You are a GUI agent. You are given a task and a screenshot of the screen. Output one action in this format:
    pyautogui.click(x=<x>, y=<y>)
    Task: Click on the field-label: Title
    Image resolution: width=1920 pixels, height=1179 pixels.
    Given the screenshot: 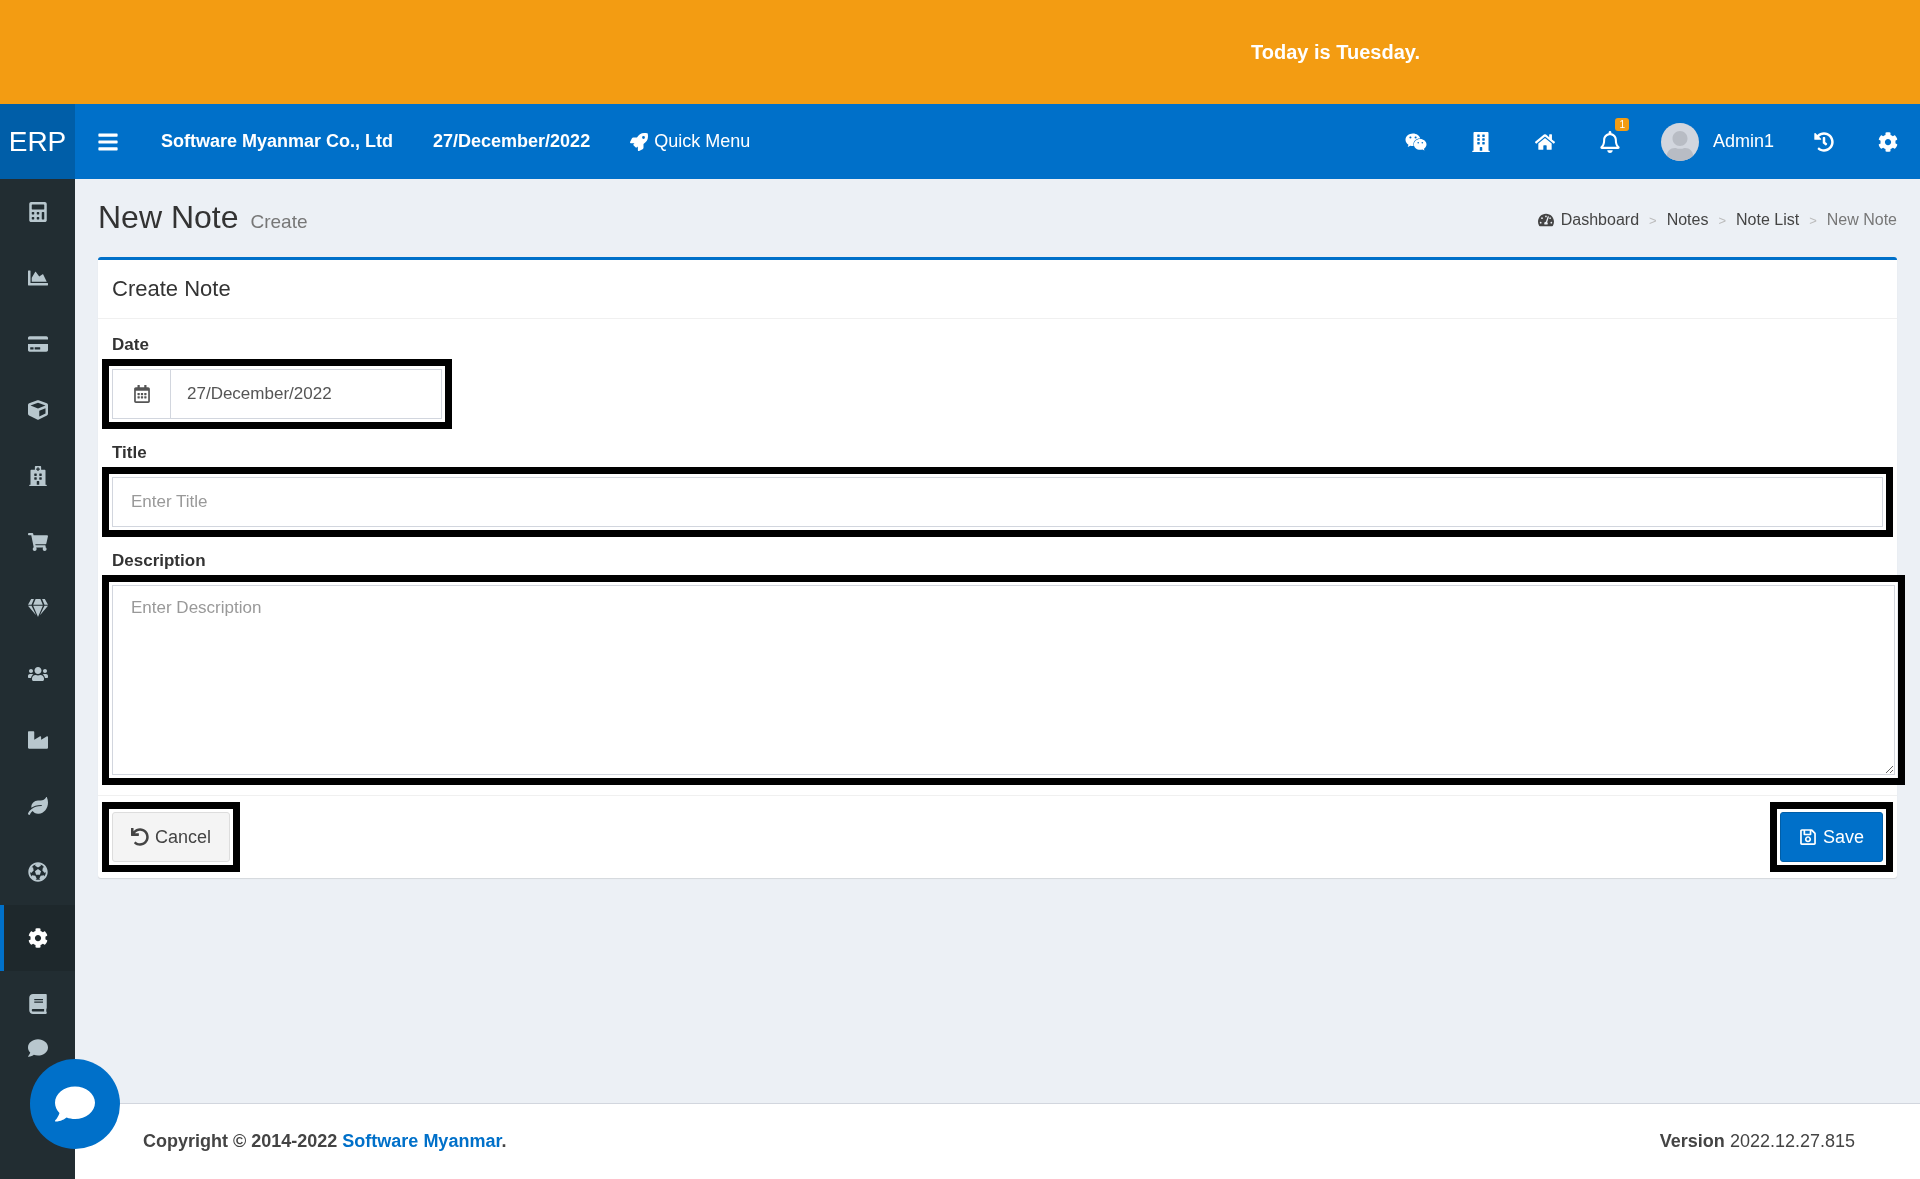 What is the action you would take?
    pyautogui.click(x=130, y=453)
    